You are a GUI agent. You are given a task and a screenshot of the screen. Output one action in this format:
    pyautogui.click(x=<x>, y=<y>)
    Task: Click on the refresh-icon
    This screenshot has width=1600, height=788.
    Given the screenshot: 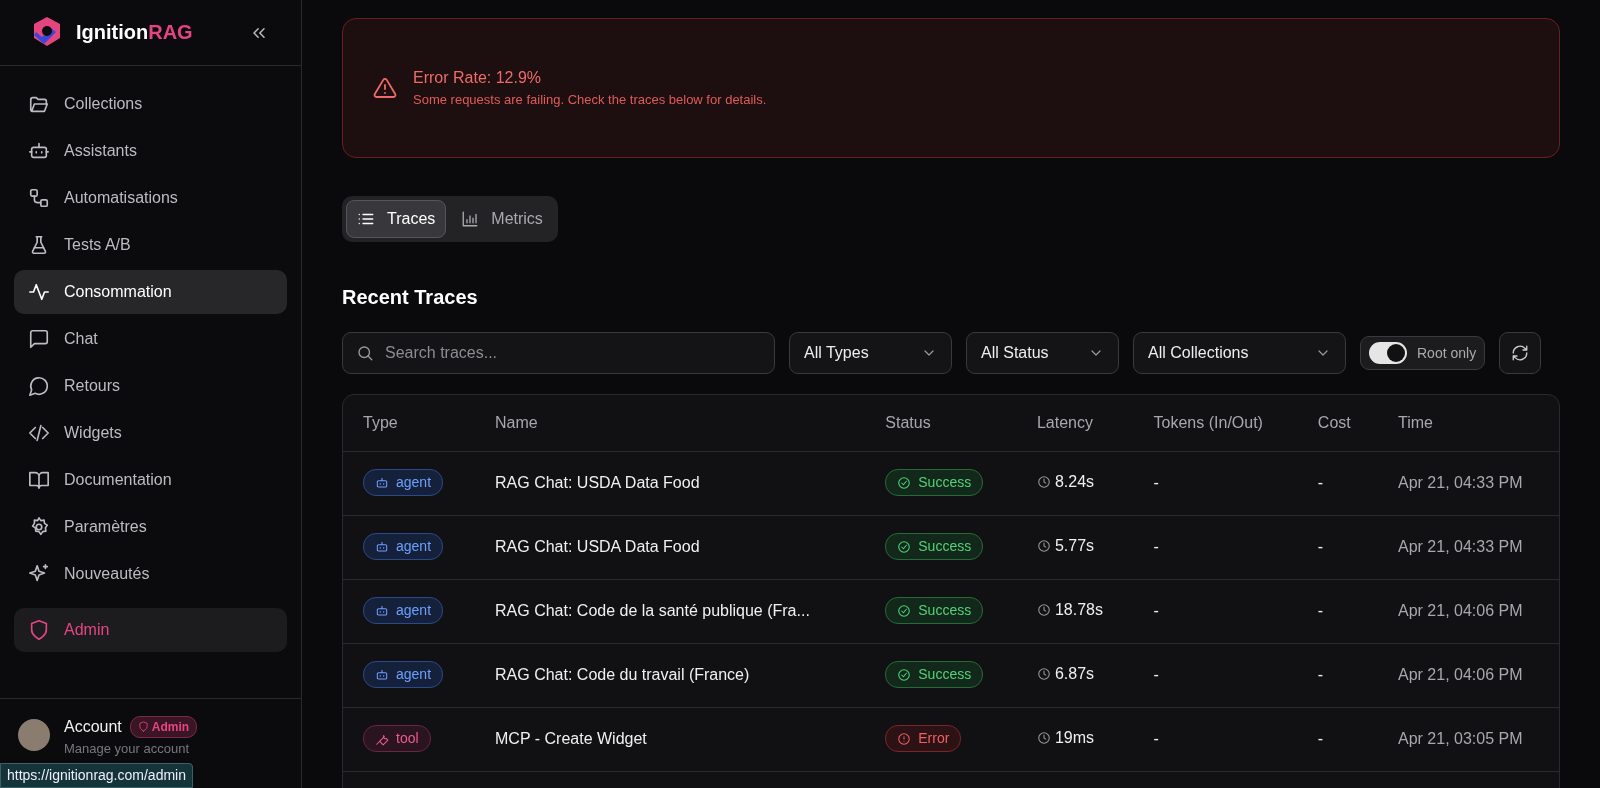 What is the action you would take?
    pyautogui.click(x=1520, y=353)
    